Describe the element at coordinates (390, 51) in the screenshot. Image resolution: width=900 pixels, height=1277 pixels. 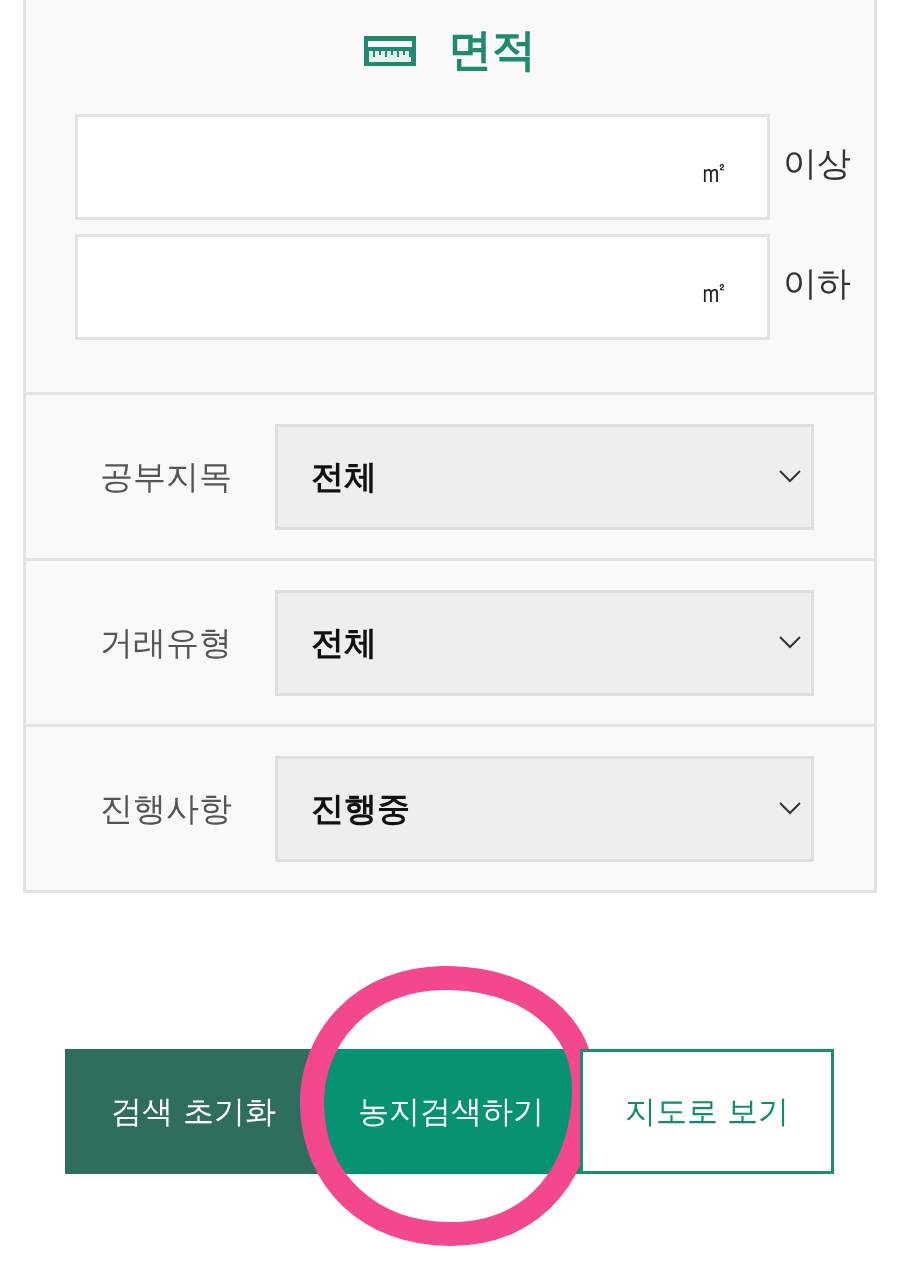
I see `ruler-icon` at that location.